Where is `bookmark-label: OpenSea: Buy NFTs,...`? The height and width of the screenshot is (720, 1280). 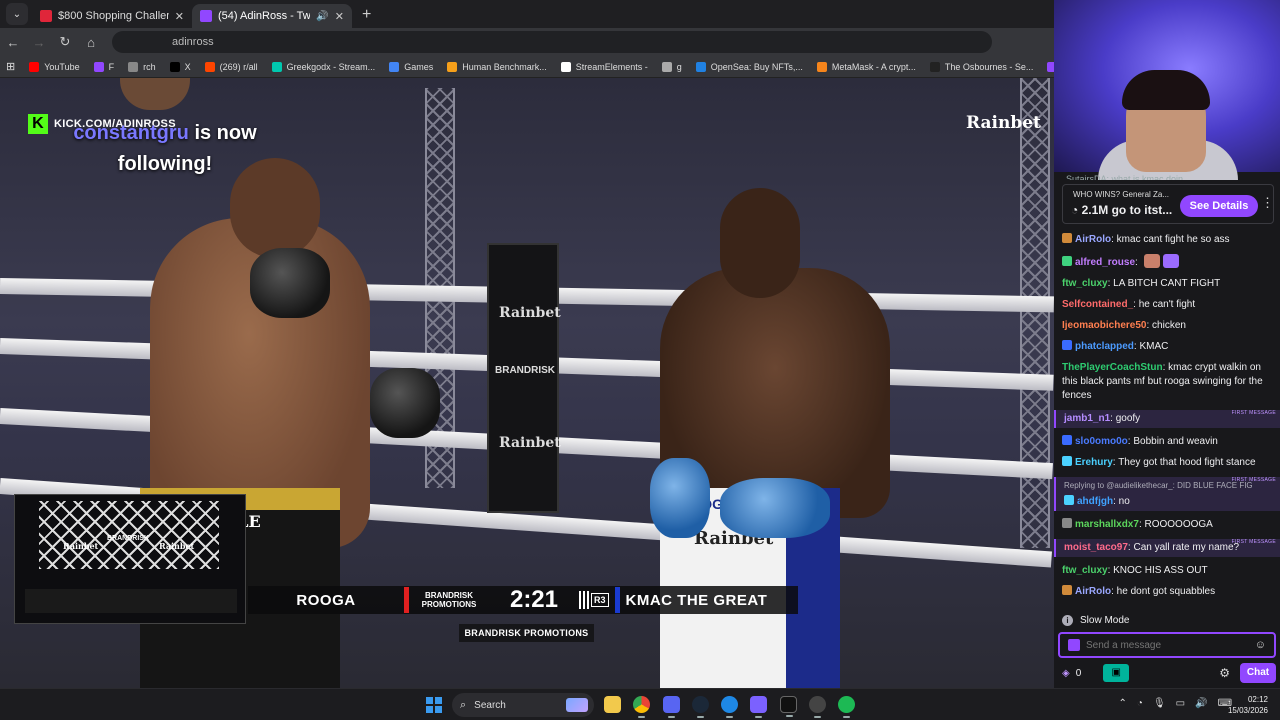
bookmark-label: OpenSea: Buy NFTs,... is located at coordinates (756, 66).